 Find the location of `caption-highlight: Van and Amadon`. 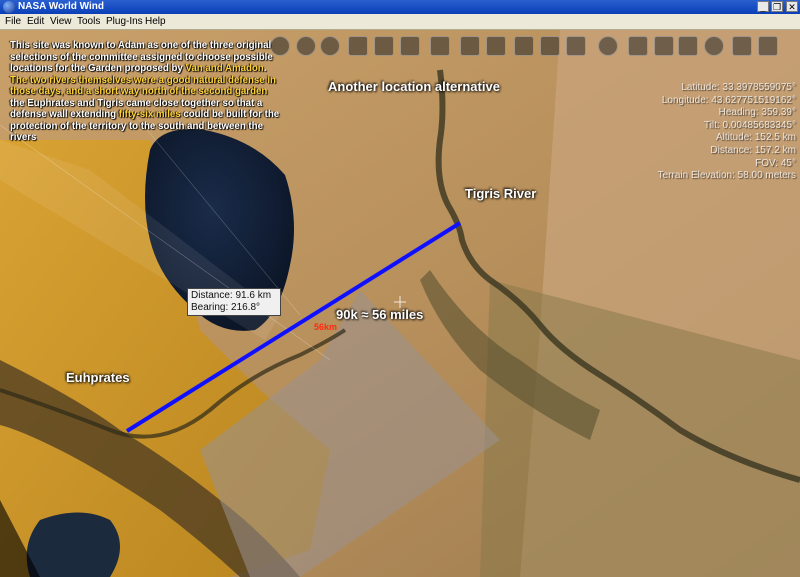

caption-highlight: Van and Amadon is located at coordinates (224, 68).